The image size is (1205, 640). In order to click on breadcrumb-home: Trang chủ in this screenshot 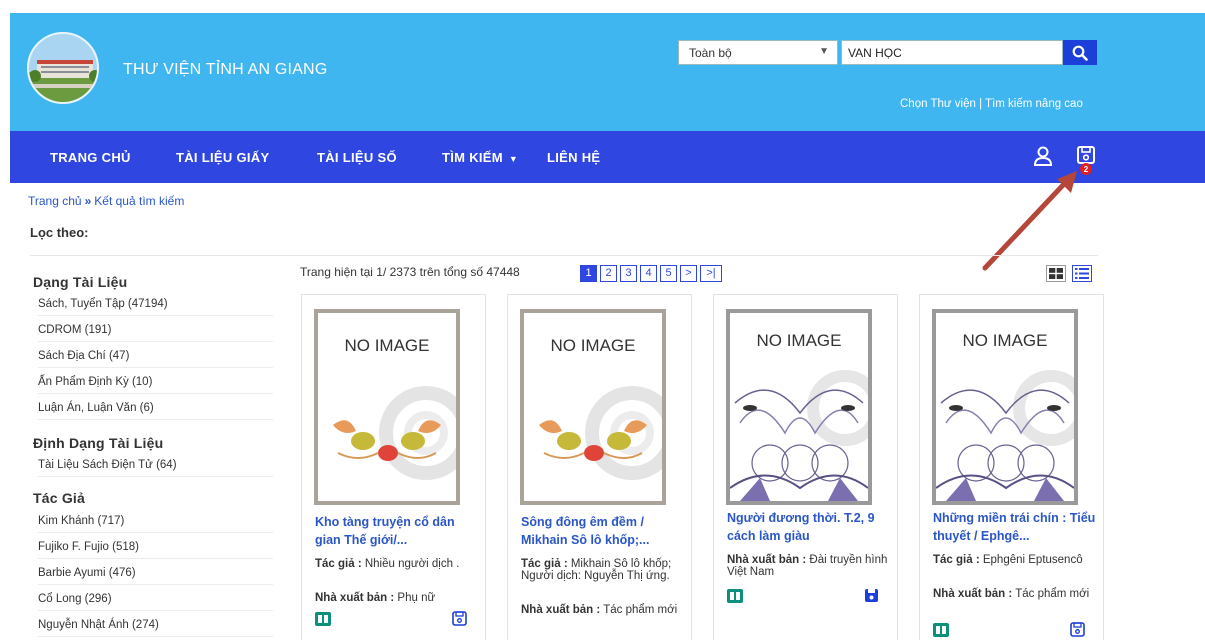, I will do `click(55, 201)`.